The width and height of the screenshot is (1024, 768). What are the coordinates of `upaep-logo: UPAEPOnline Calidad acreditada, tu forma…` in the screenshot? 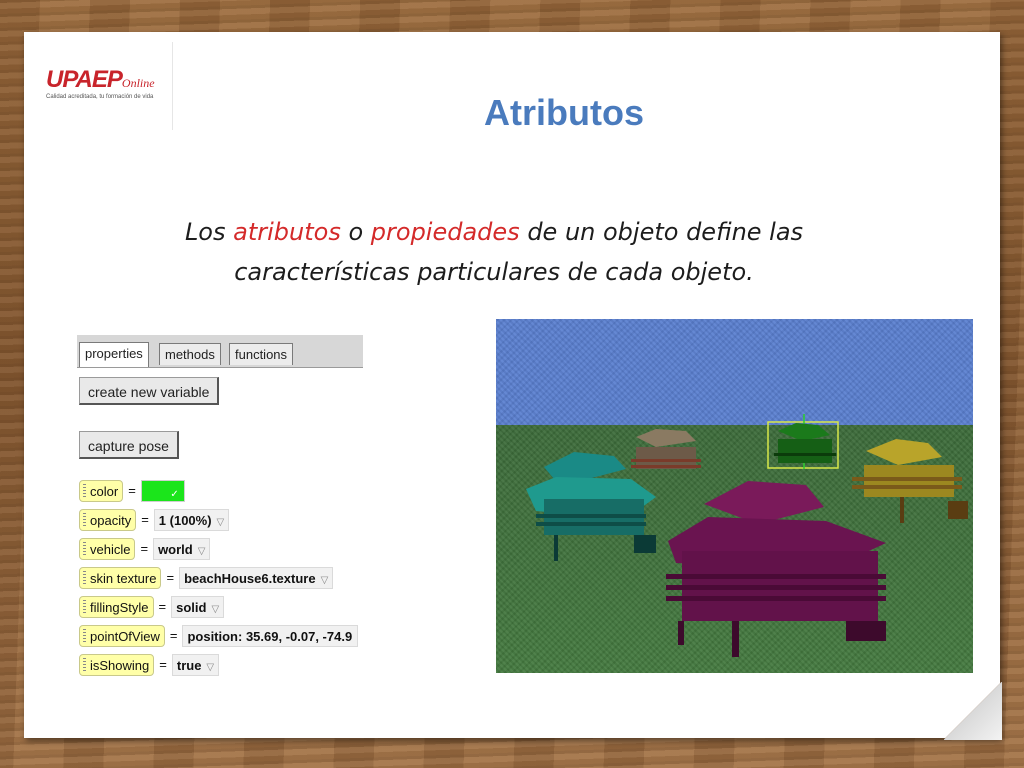 It's located at (110, 98).